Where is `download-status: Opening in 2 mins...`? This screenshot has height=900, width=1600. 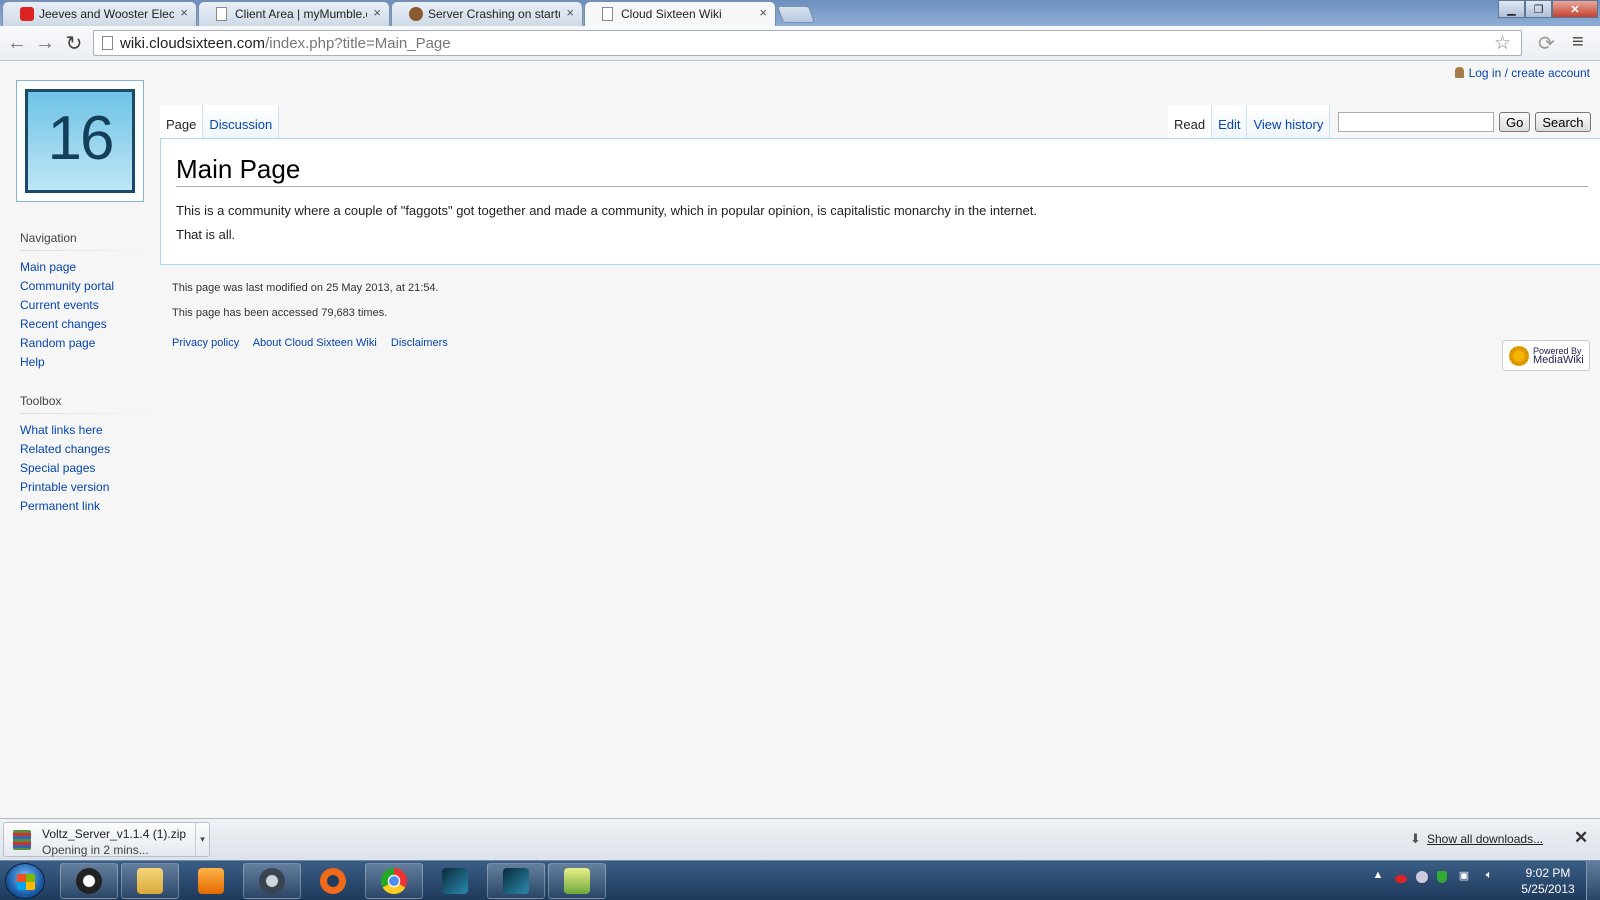 download-status: Opening in 2 mins... is located at coordinates (95, 850).